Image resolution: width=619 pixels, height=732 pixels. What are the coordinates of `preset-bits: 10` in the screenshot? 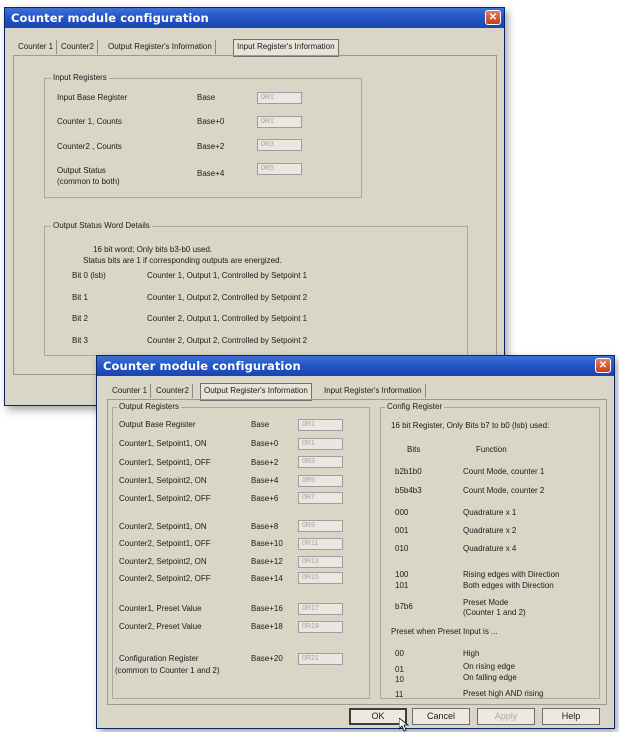 It's located at (399, 679).